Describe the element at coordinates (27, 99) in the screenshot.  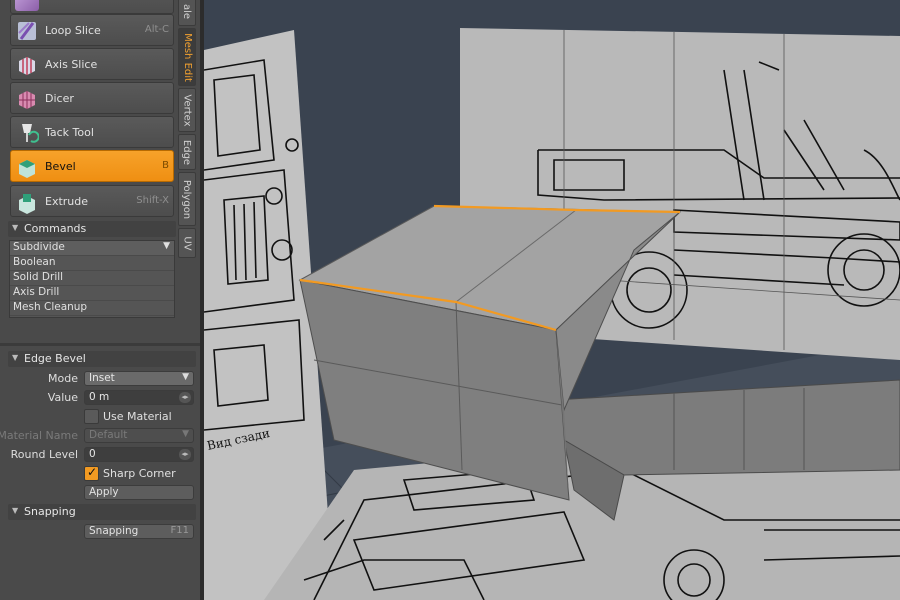
I see `dicer-icon` at that location.